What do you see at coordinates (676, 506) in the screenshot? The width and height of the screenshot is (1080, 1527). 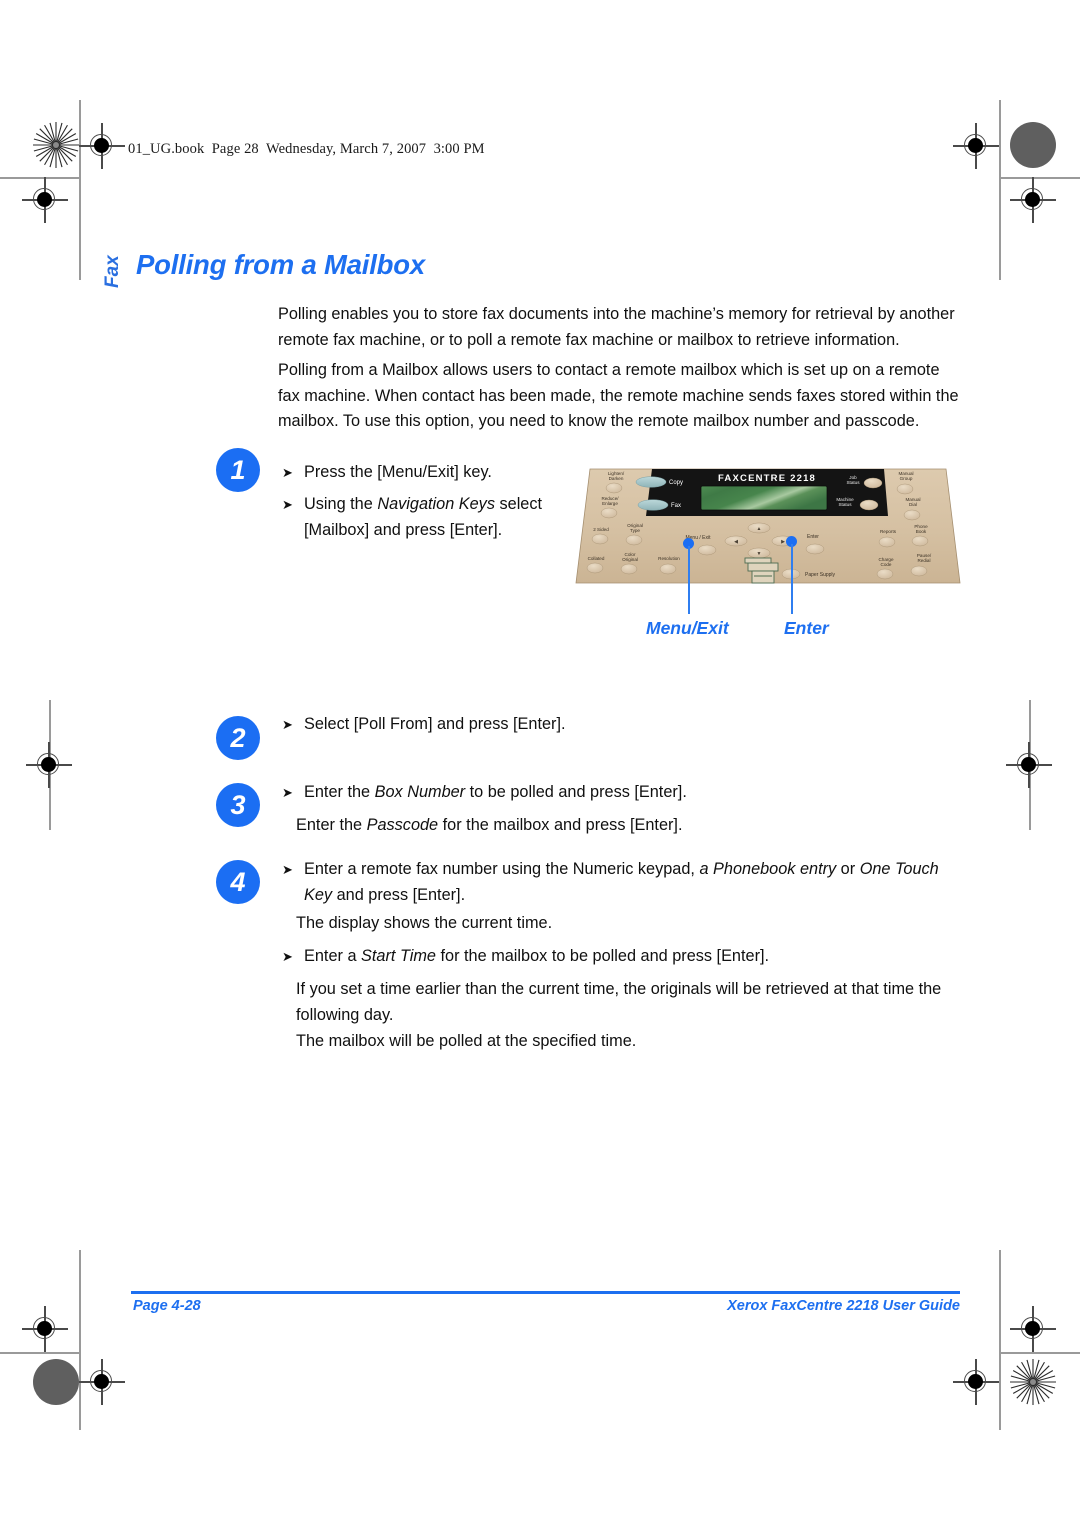 I see `svg-text: Fax` at bounding box center [676, 506].